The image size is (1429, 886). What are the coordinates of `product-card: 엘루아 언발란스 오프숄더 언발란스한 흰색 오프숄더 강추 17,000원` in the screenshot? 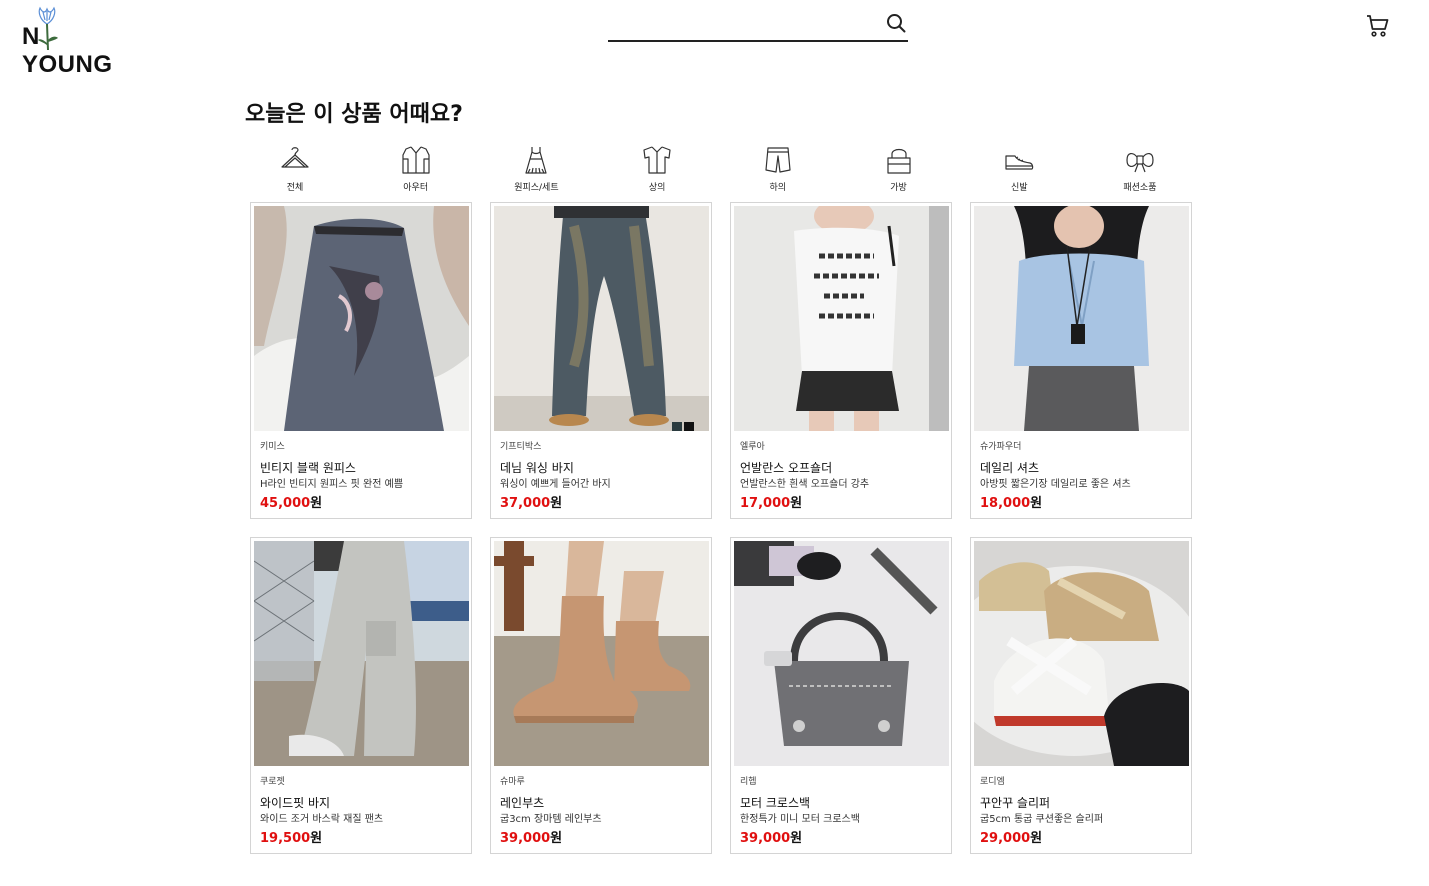 It's located at (841, 360).